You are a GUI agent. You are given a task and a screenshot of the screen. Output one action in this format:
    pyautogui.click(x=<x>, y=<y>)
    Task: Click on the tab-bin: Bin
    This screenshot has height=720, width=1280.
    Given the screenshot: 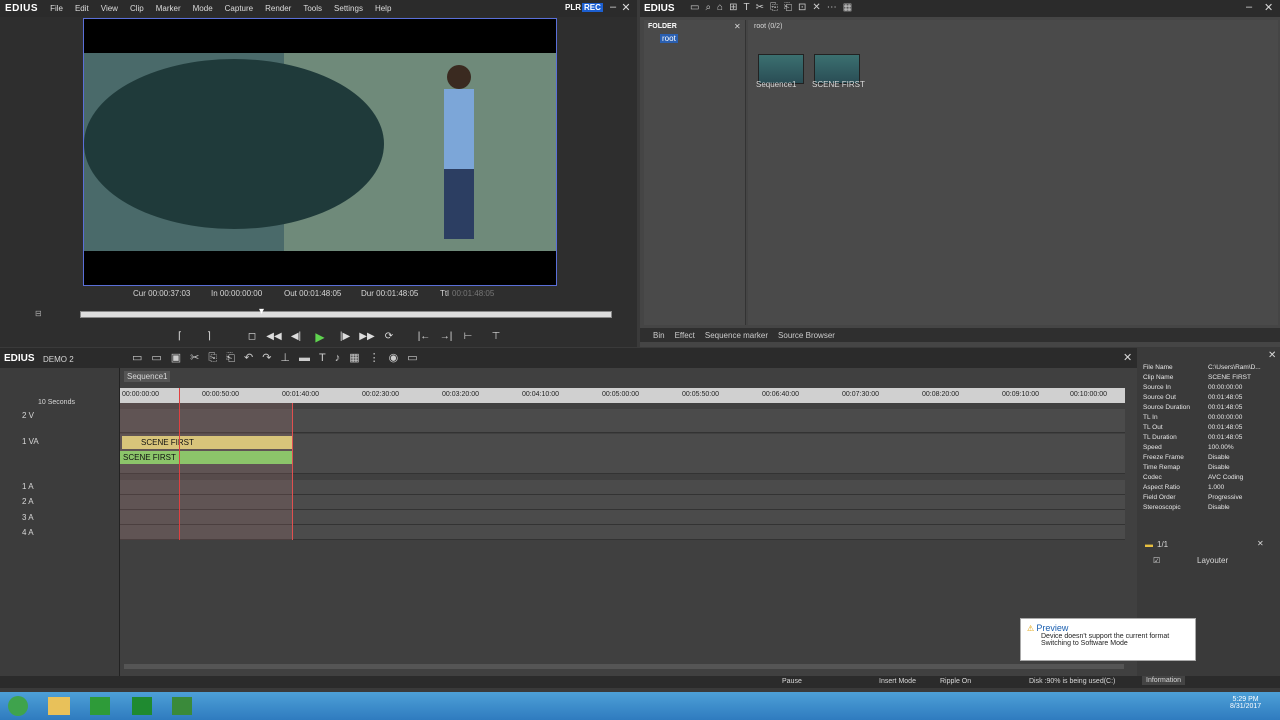 What is the action you would take?
    pyautogui.click(x=659, y=335)
    